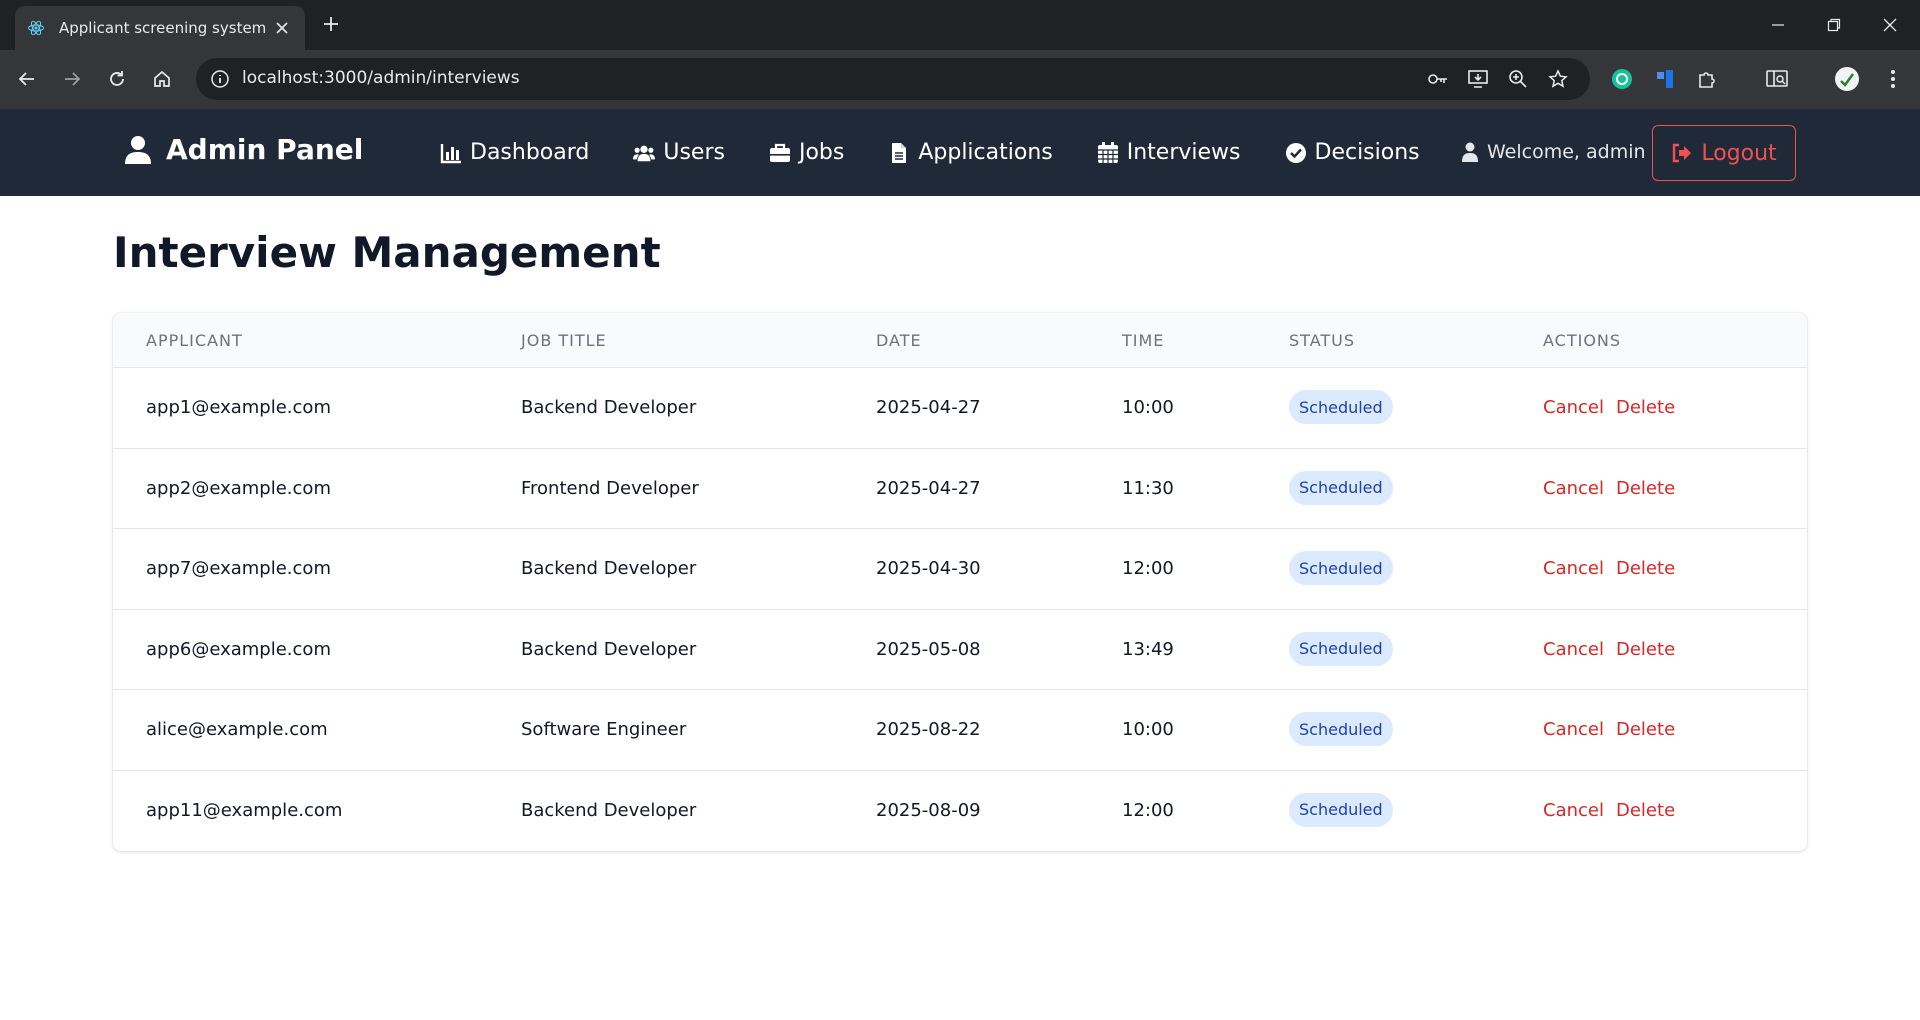 This screenshot has width=1920, height=1020. I want to click on nav-users: Users, so click(679, 152).